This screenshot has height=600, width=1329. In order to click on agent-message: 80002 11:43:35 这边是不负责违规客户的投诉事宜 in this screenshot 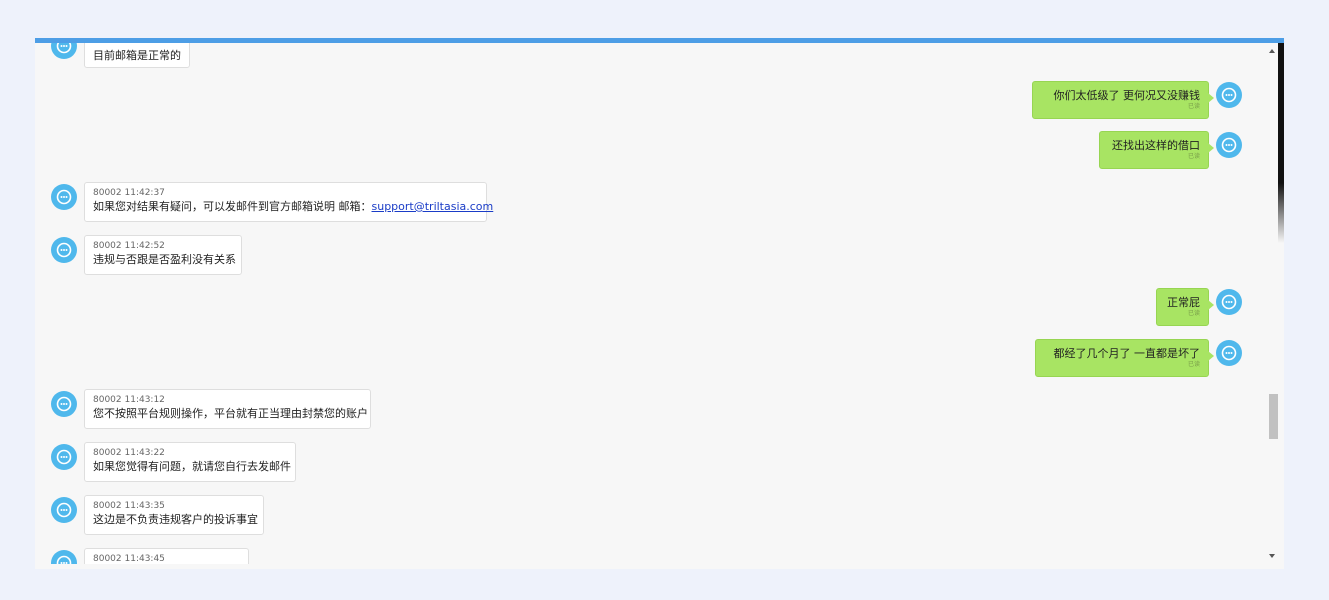, I will do `click(174, 515)`.